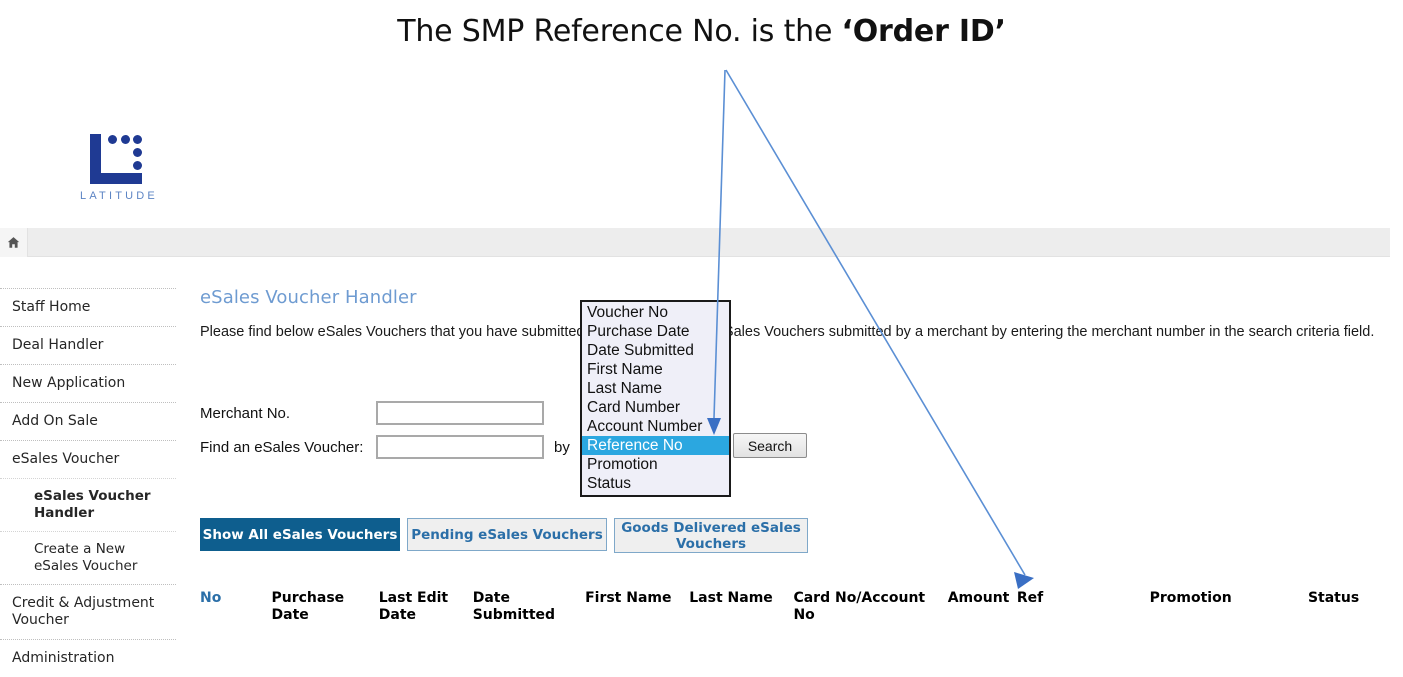 The height and width of the screenshot is (677, 1403). Describe the element at coordinates (628, 598) in the screenshot. I see `column-header-first-name: First Name` at that location.